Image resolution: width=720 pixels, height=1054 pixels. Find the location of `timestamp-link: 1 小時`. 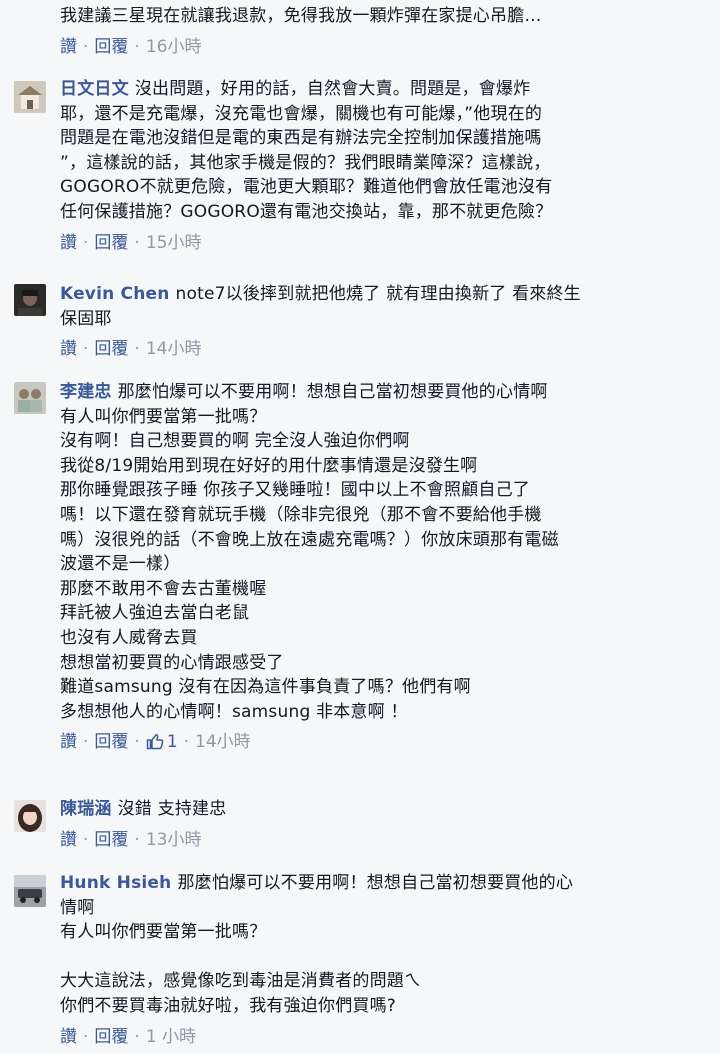

timestamp-link: 1 小時 is located at coordinates (171, 1037).